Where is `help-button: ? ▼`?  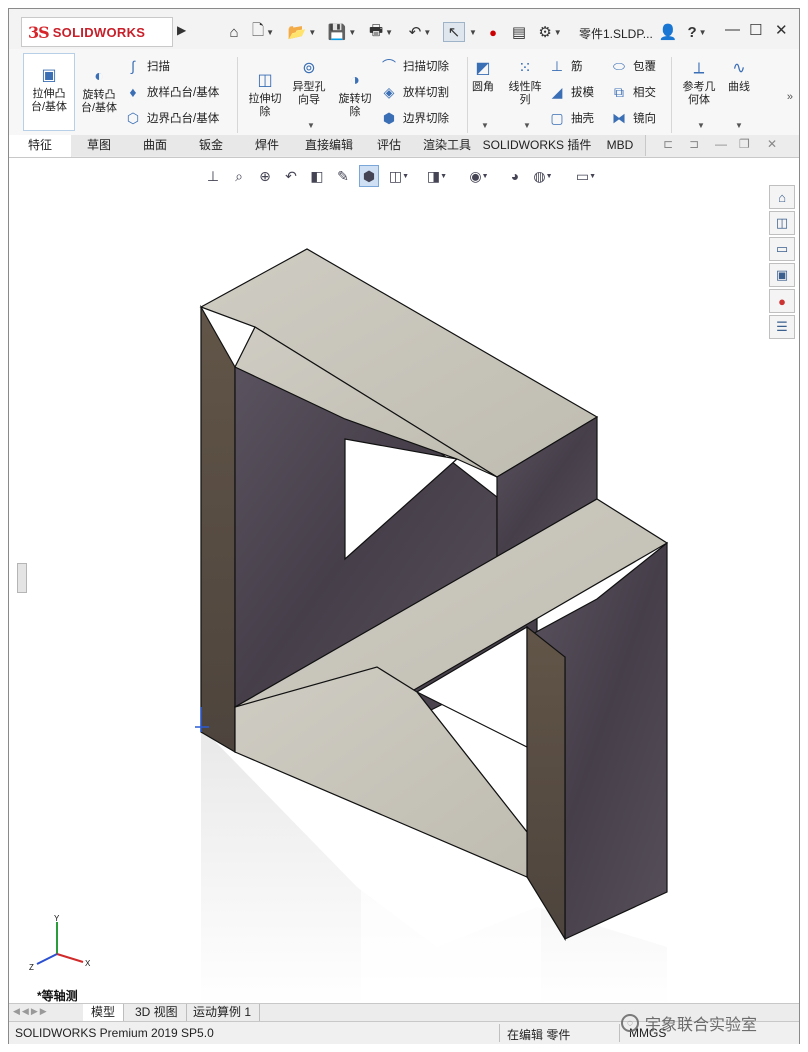 help-button: ? ▼ is located at coordinates (697, 32).